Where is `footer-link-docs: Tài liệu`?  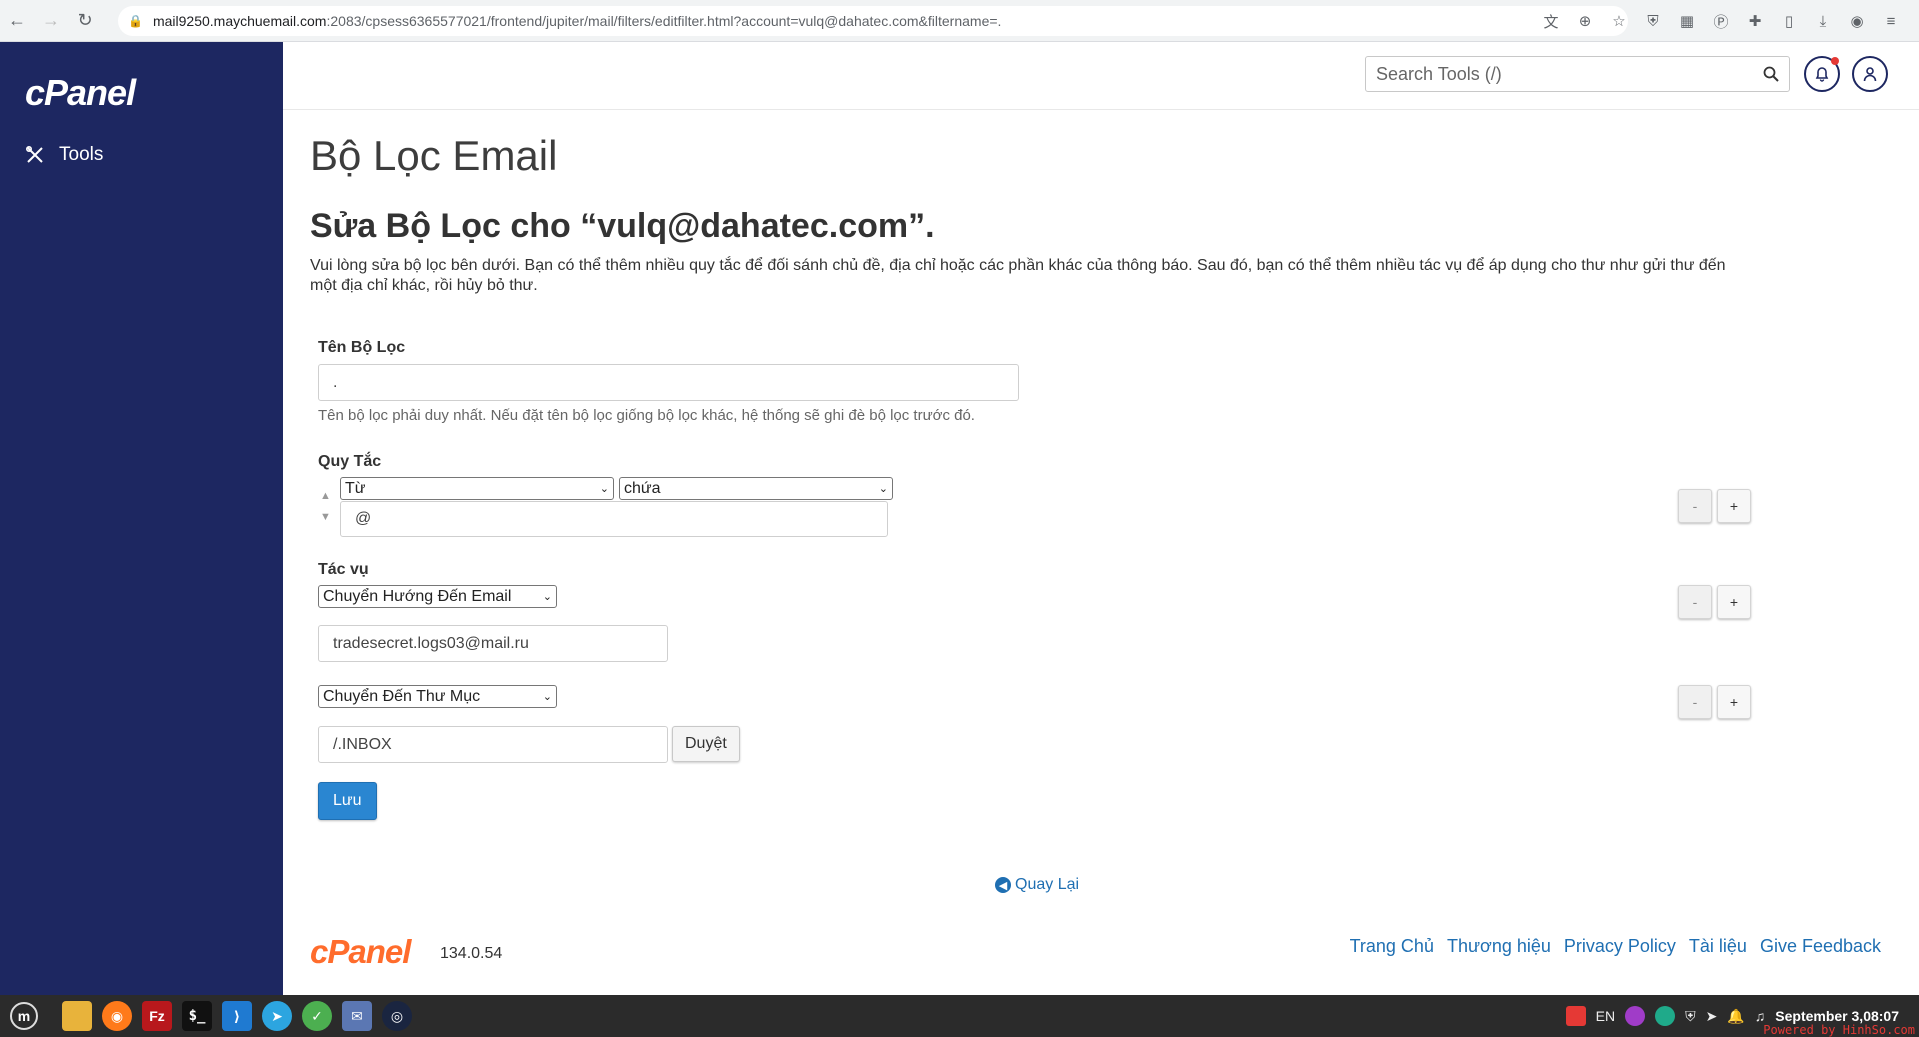
footer-link-docs: Tài liệu is located at coordinates (1718, 946).